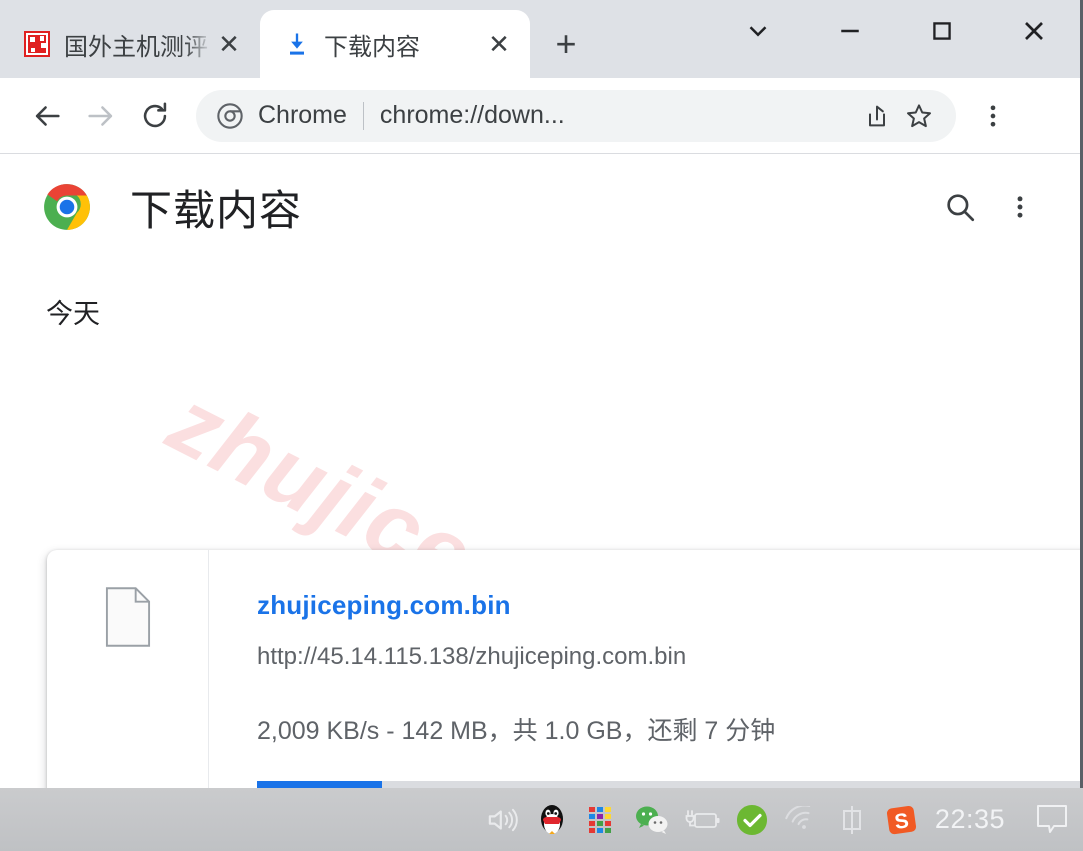  I want to click on bookmark-star-icon, so click(919, 116).